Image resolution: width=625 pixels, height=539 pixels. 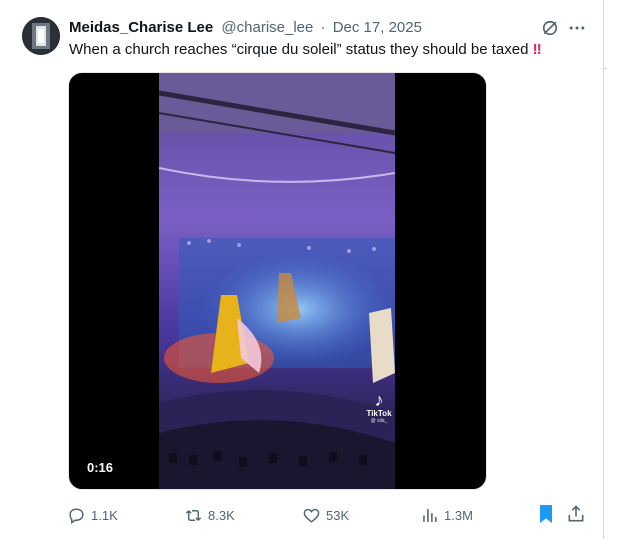 What do you see at coordinates (311, 515) in the screenshot?
I see `like-icon` at bounding box center [311, 515].